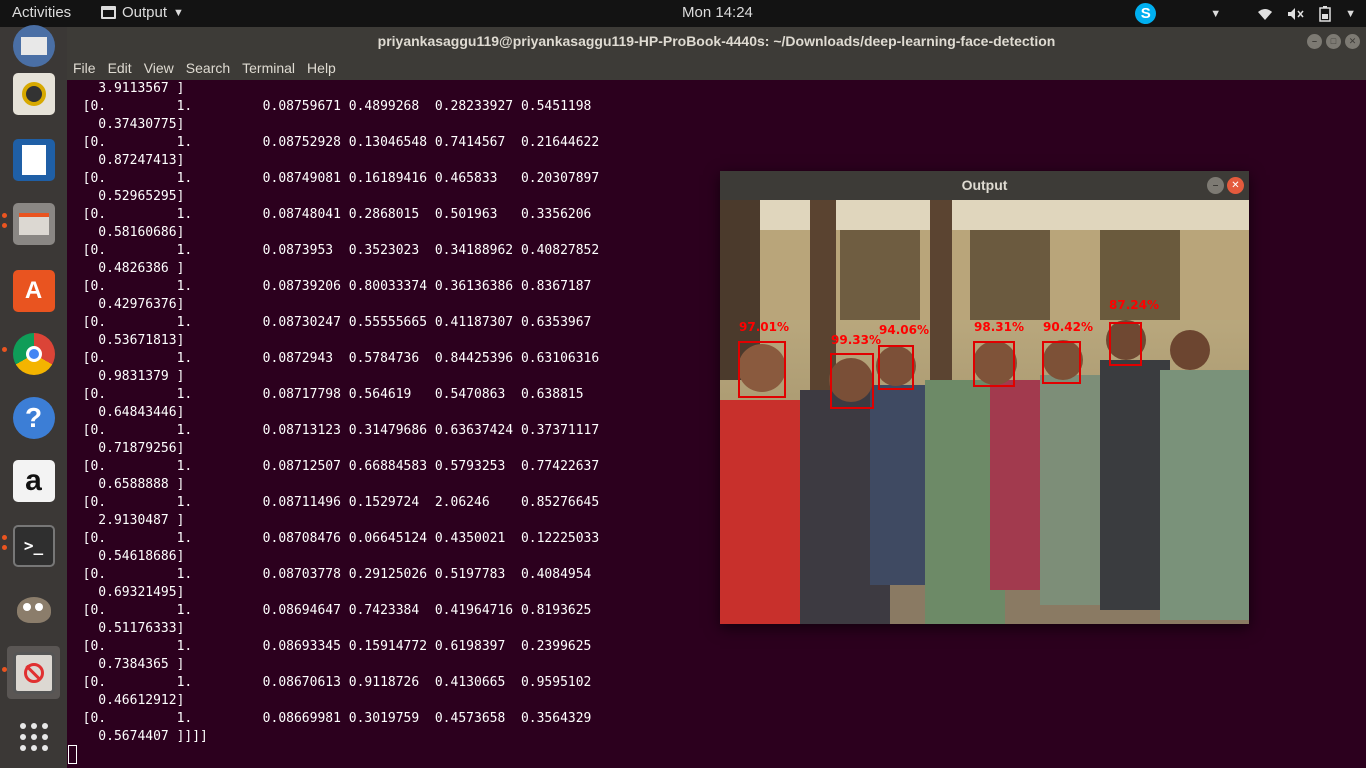  I want to click on software-icon: A, so click(33, 290).